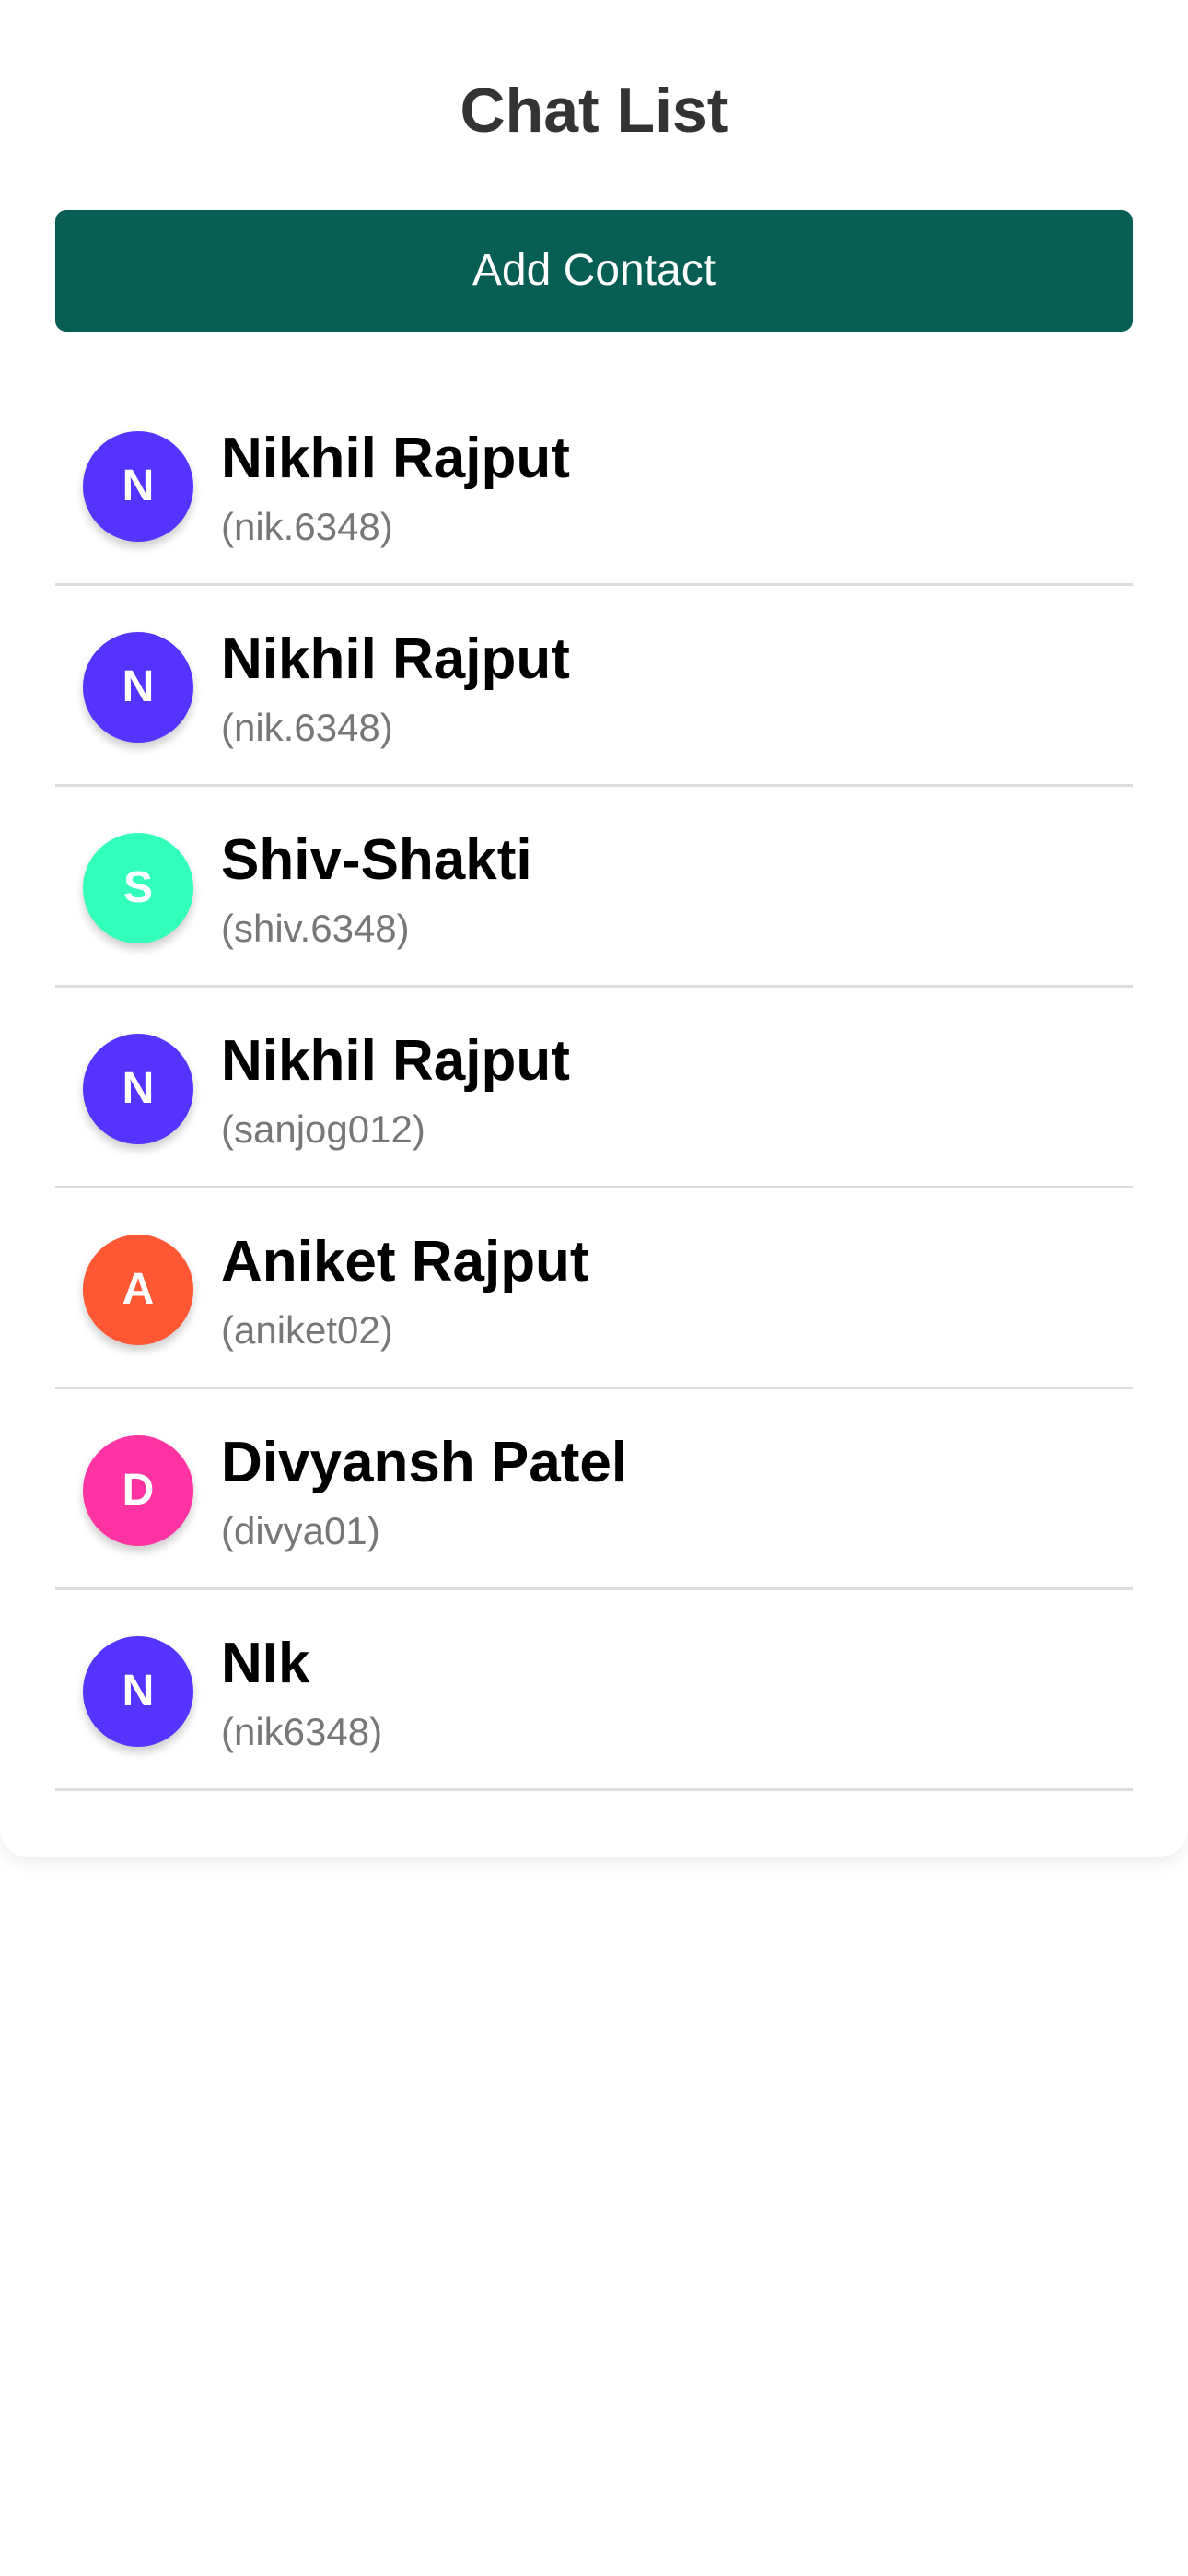 The width and height of the screenshot is (1188, 2576). I want to click on contact-name: NIk, so click(265, 1663).